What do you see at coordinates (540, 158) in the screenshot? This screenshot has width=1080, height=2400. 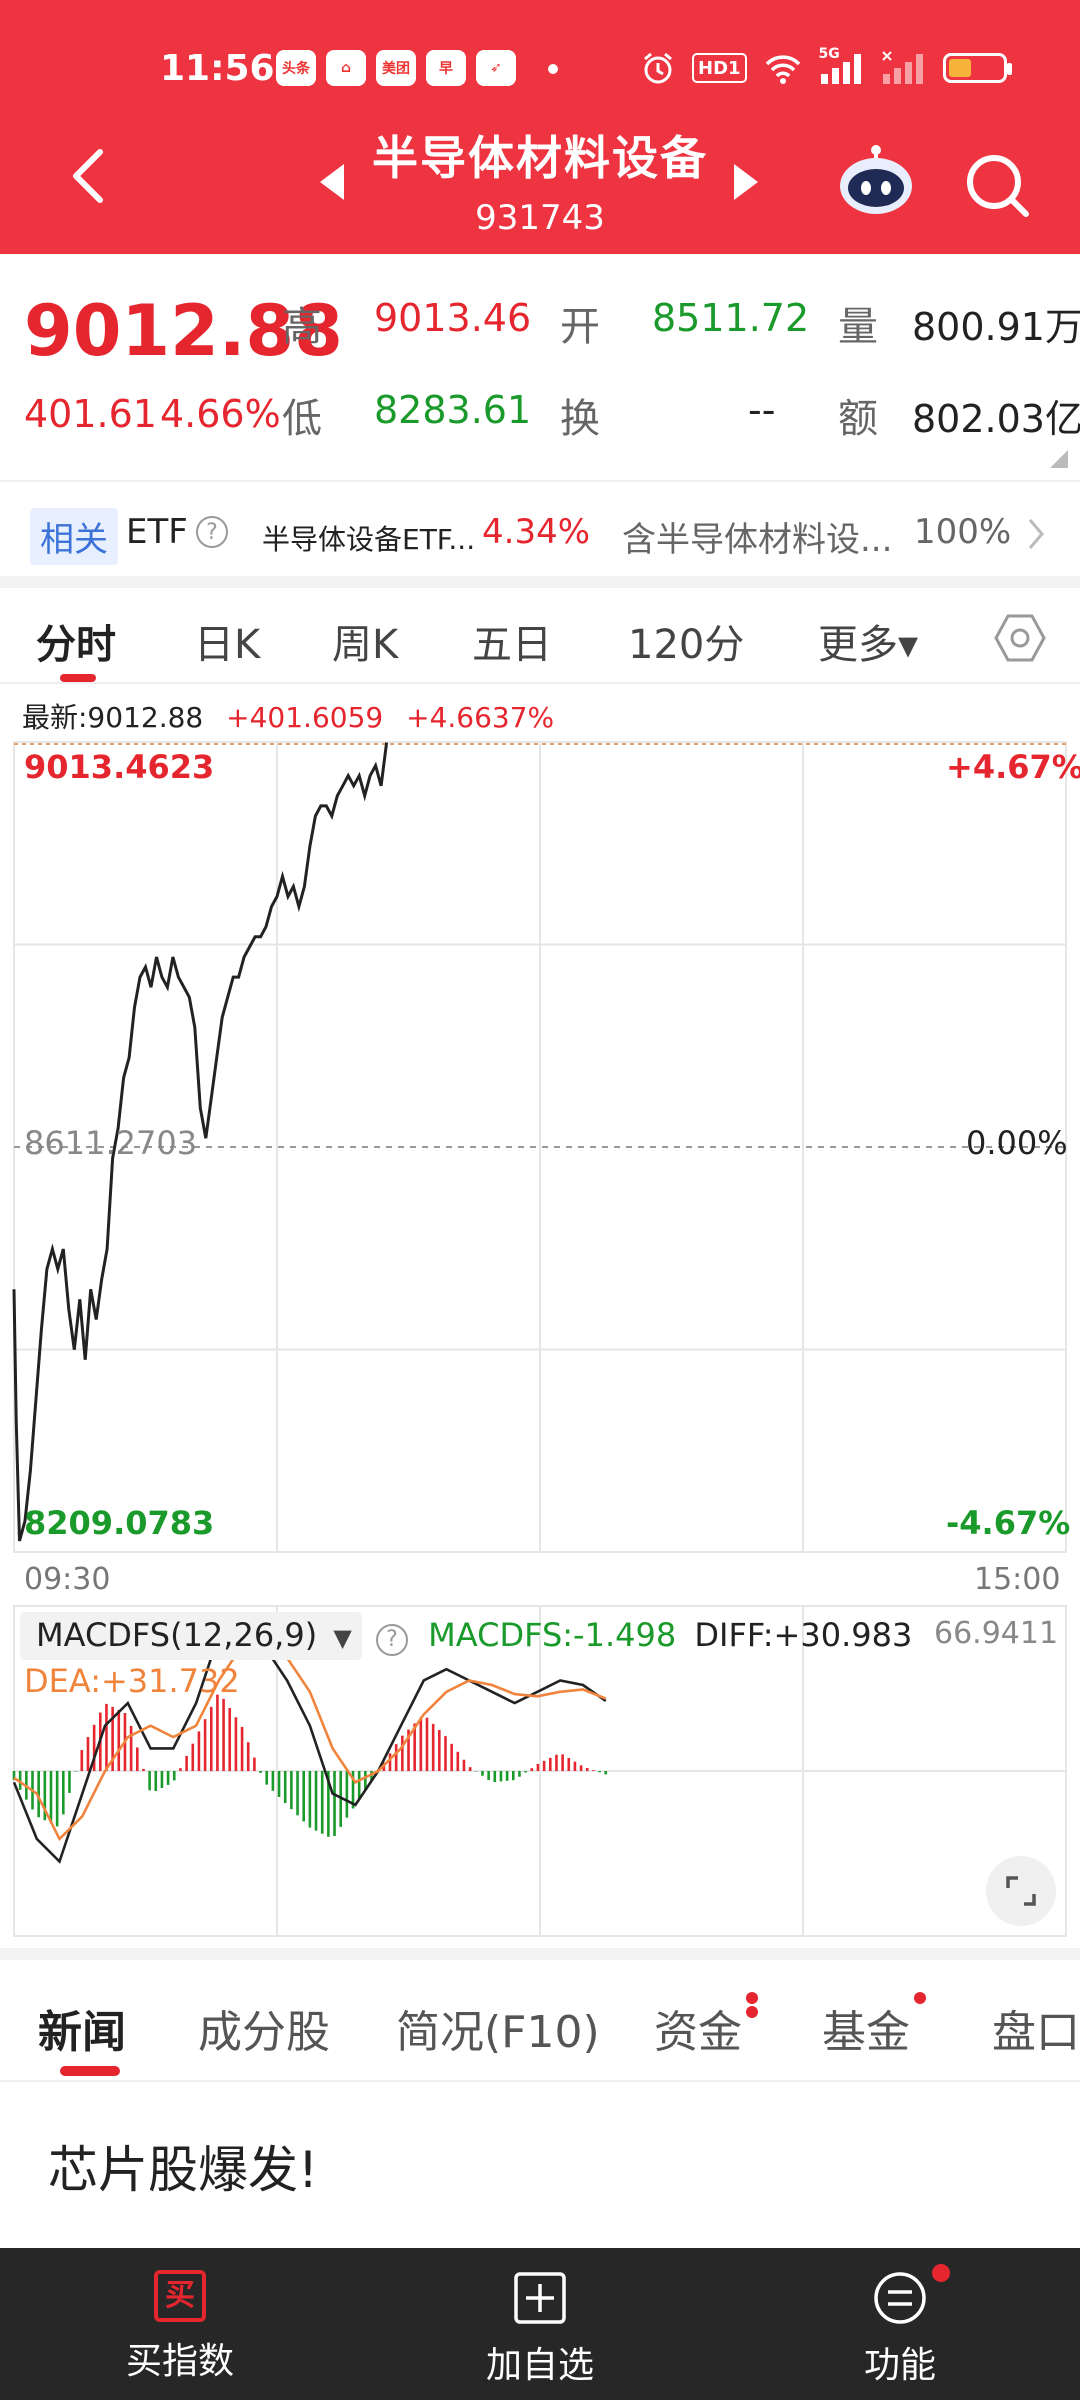 I see `page-title: 半导体材料设备` at bounding box center [540, 158].